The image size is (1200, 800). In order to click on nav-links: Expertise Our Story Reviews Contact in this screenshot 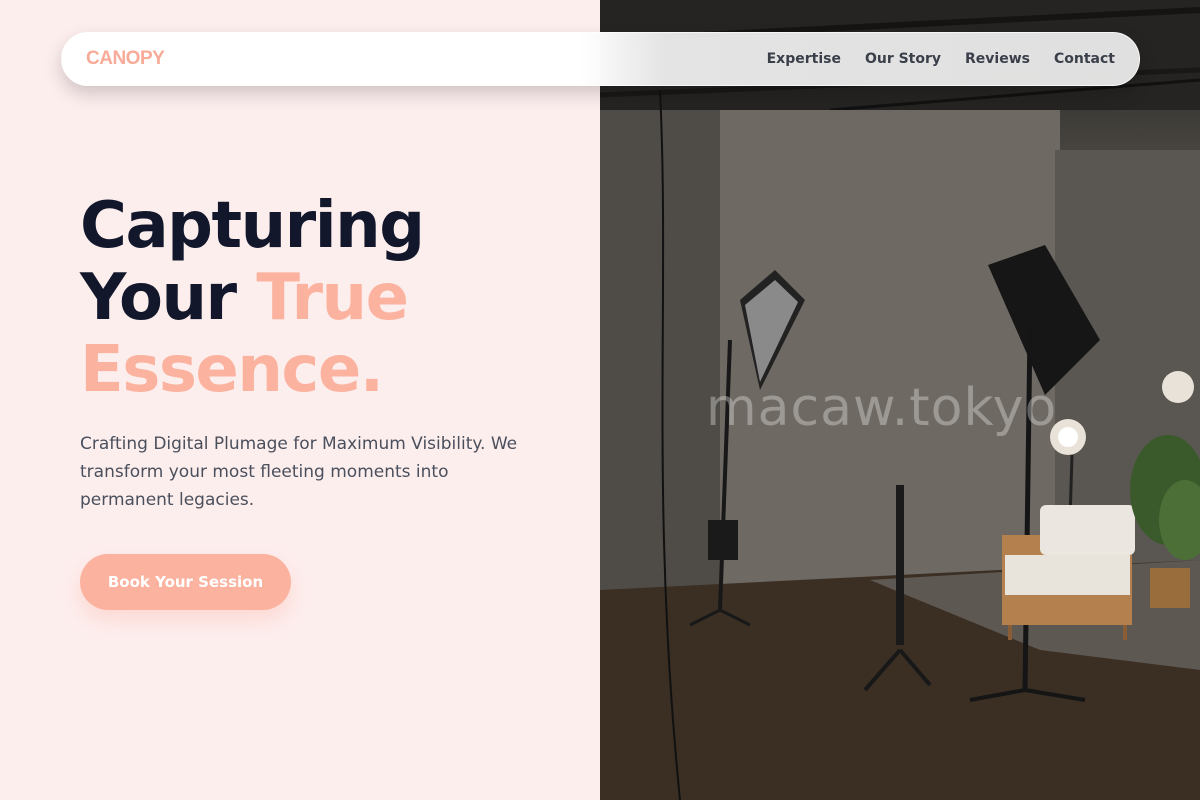, I will do `click(941, 59)`.